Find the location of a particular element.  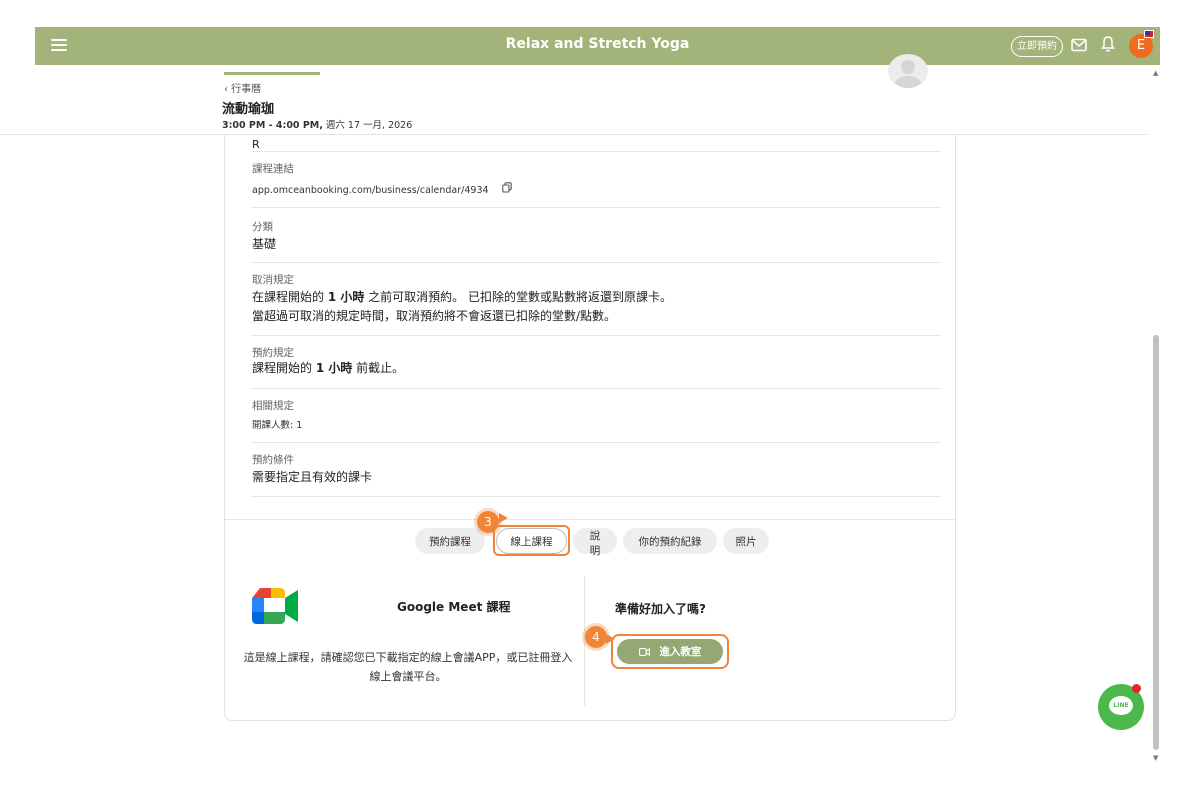

booking-conditions-value: 需要指定且有效的課卡 is located at coordinates (312, 477).